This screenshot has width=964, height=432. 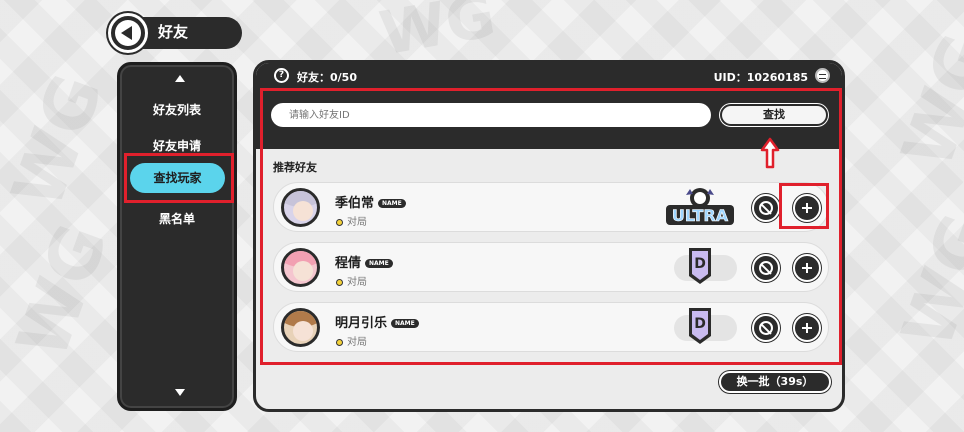 I want to click on sidebar-item-blacklist: 黑名单, so click(x=177, y=218).